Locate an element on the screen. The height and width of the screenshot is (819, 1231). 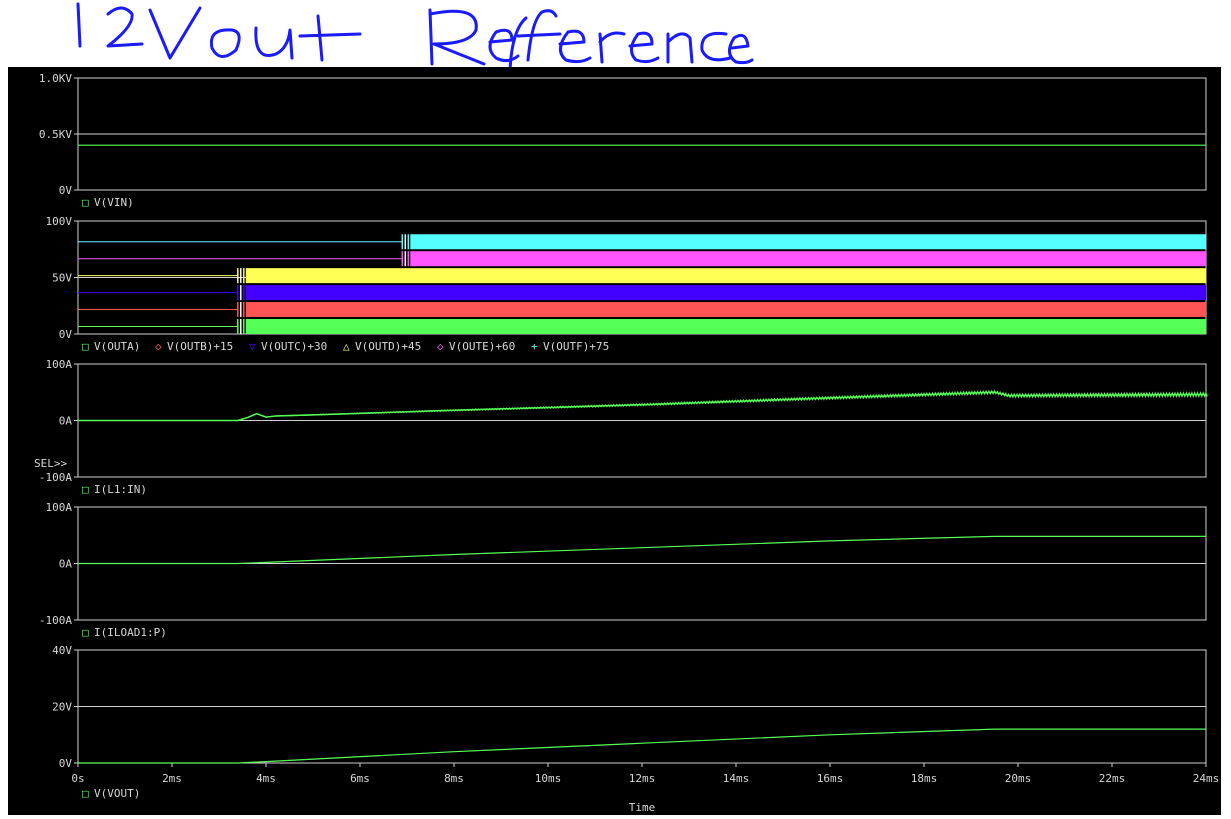
x-tick-label: 12ms is located at coordinates (642, 778).